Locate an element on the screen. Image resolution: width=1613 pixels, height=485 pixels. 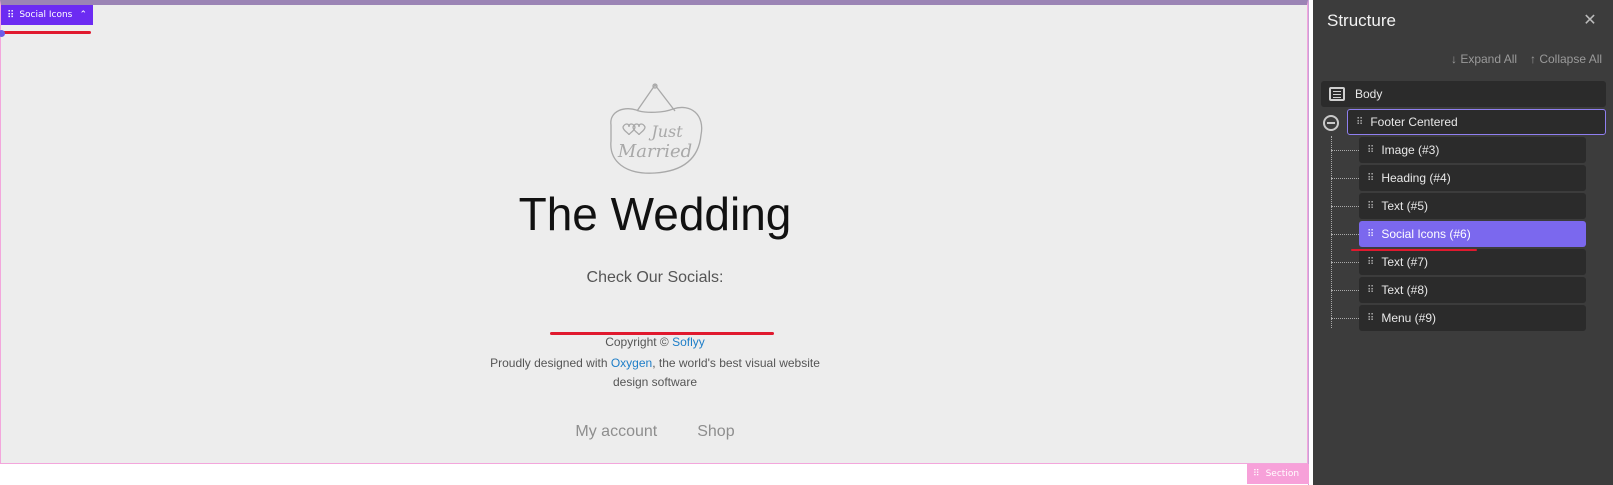
tree-item-label: Social Icons (#6) is located at coordinates (1426, 234).